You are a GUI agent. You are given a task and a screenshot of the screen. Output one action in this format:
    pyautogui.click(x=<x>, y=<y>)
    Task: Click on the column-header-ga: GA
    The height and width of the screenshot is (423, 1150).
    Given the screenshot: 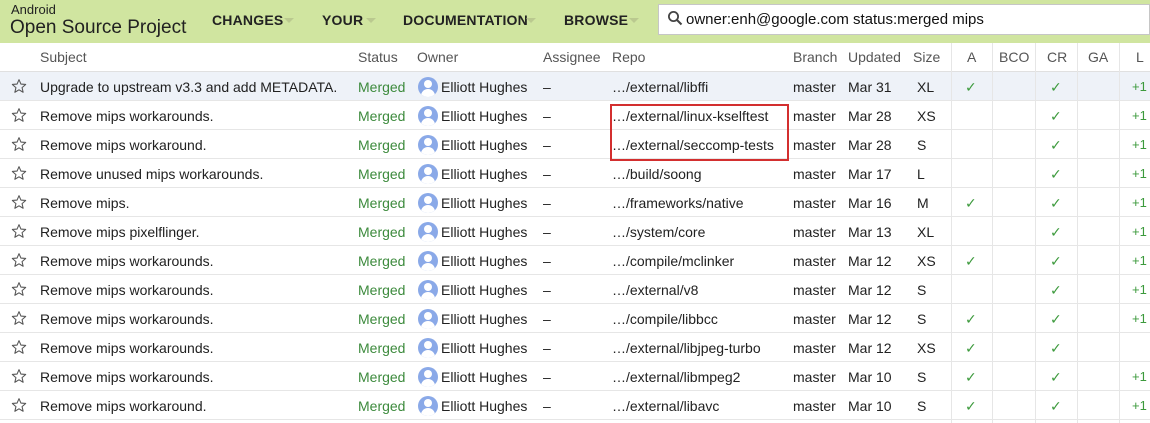 What is the action you would take?
    pyautogui.click(x=1098, y=57)
    